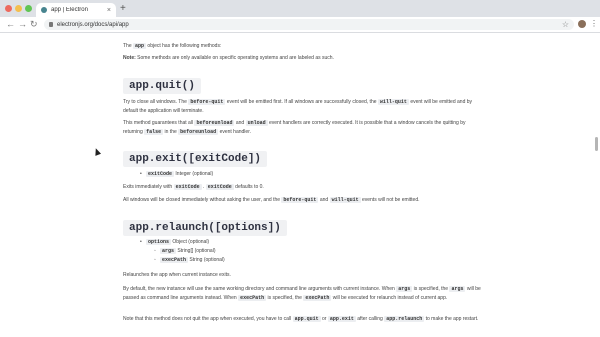 This screenshot has height=337, width=600. Describe the element at coordinates (97, 151) in the screenshot. I see `mouse-cursor-icon` at that location.